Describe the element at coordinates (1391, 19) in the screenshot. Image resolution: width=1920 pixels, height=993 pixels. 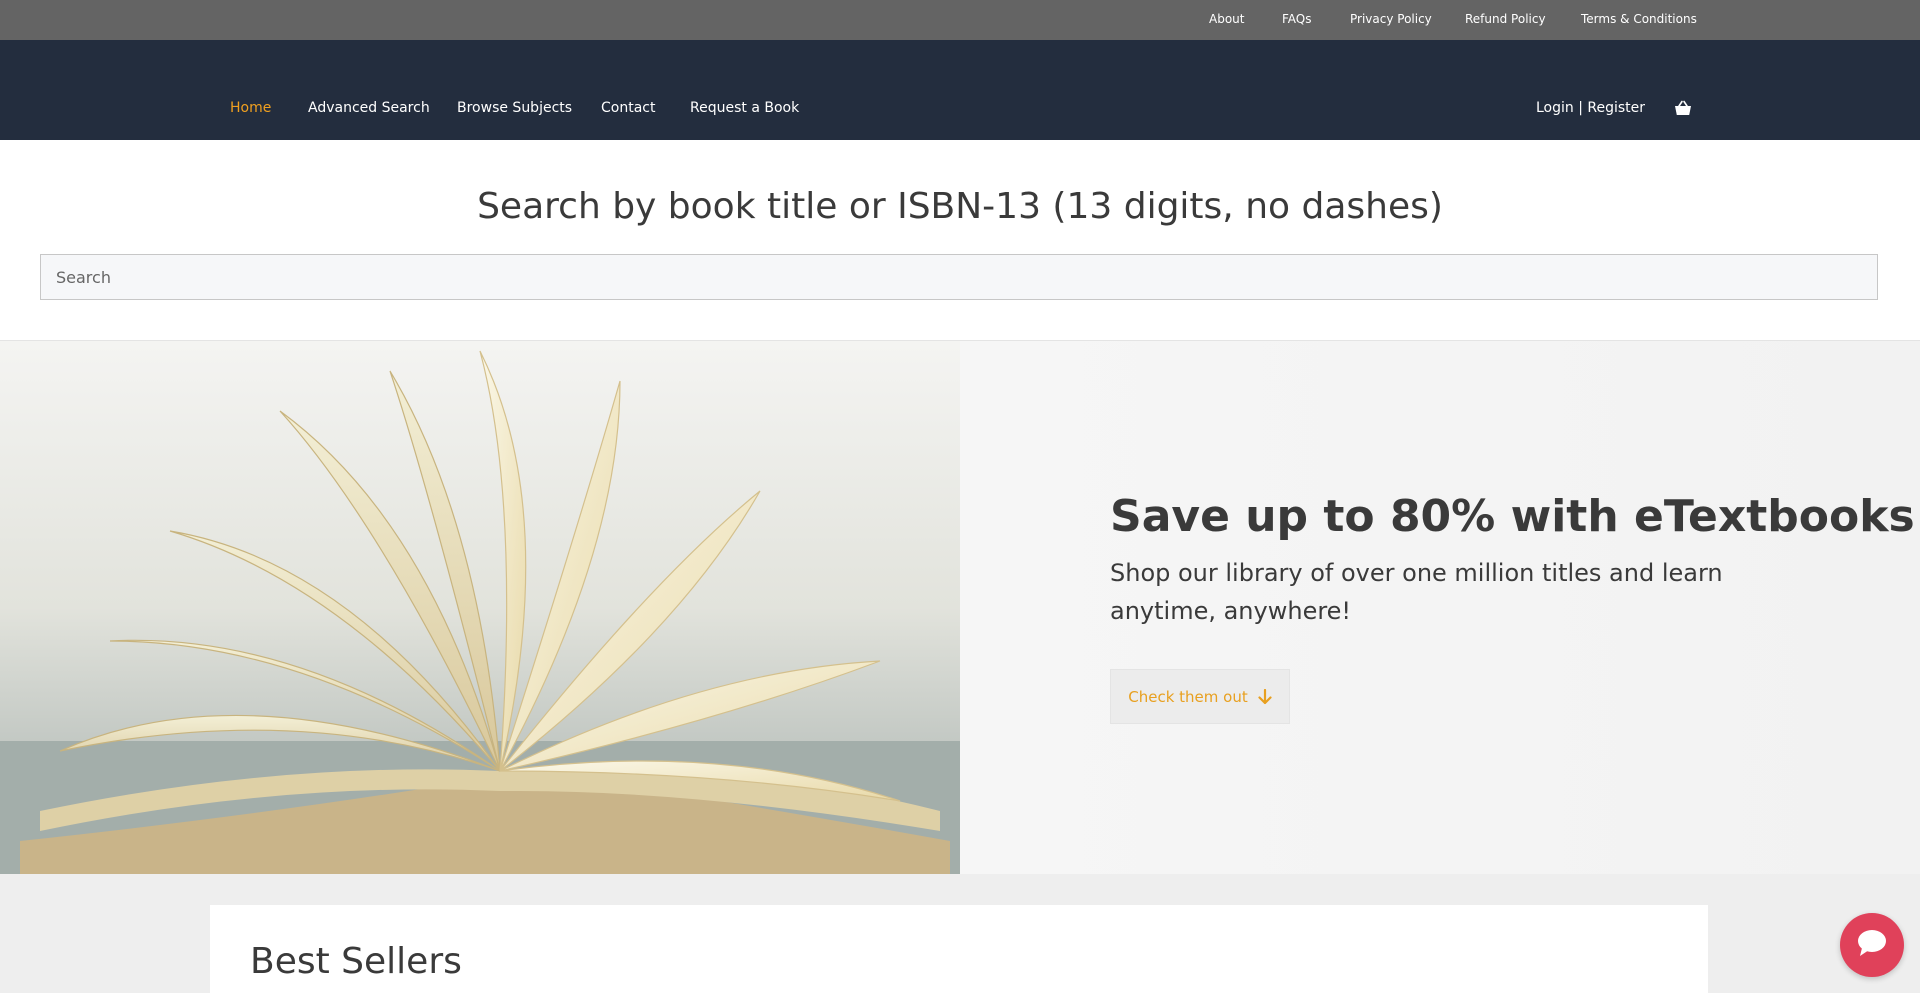
I see `top-link-privacy-policy: Privacy Policy` at that location.